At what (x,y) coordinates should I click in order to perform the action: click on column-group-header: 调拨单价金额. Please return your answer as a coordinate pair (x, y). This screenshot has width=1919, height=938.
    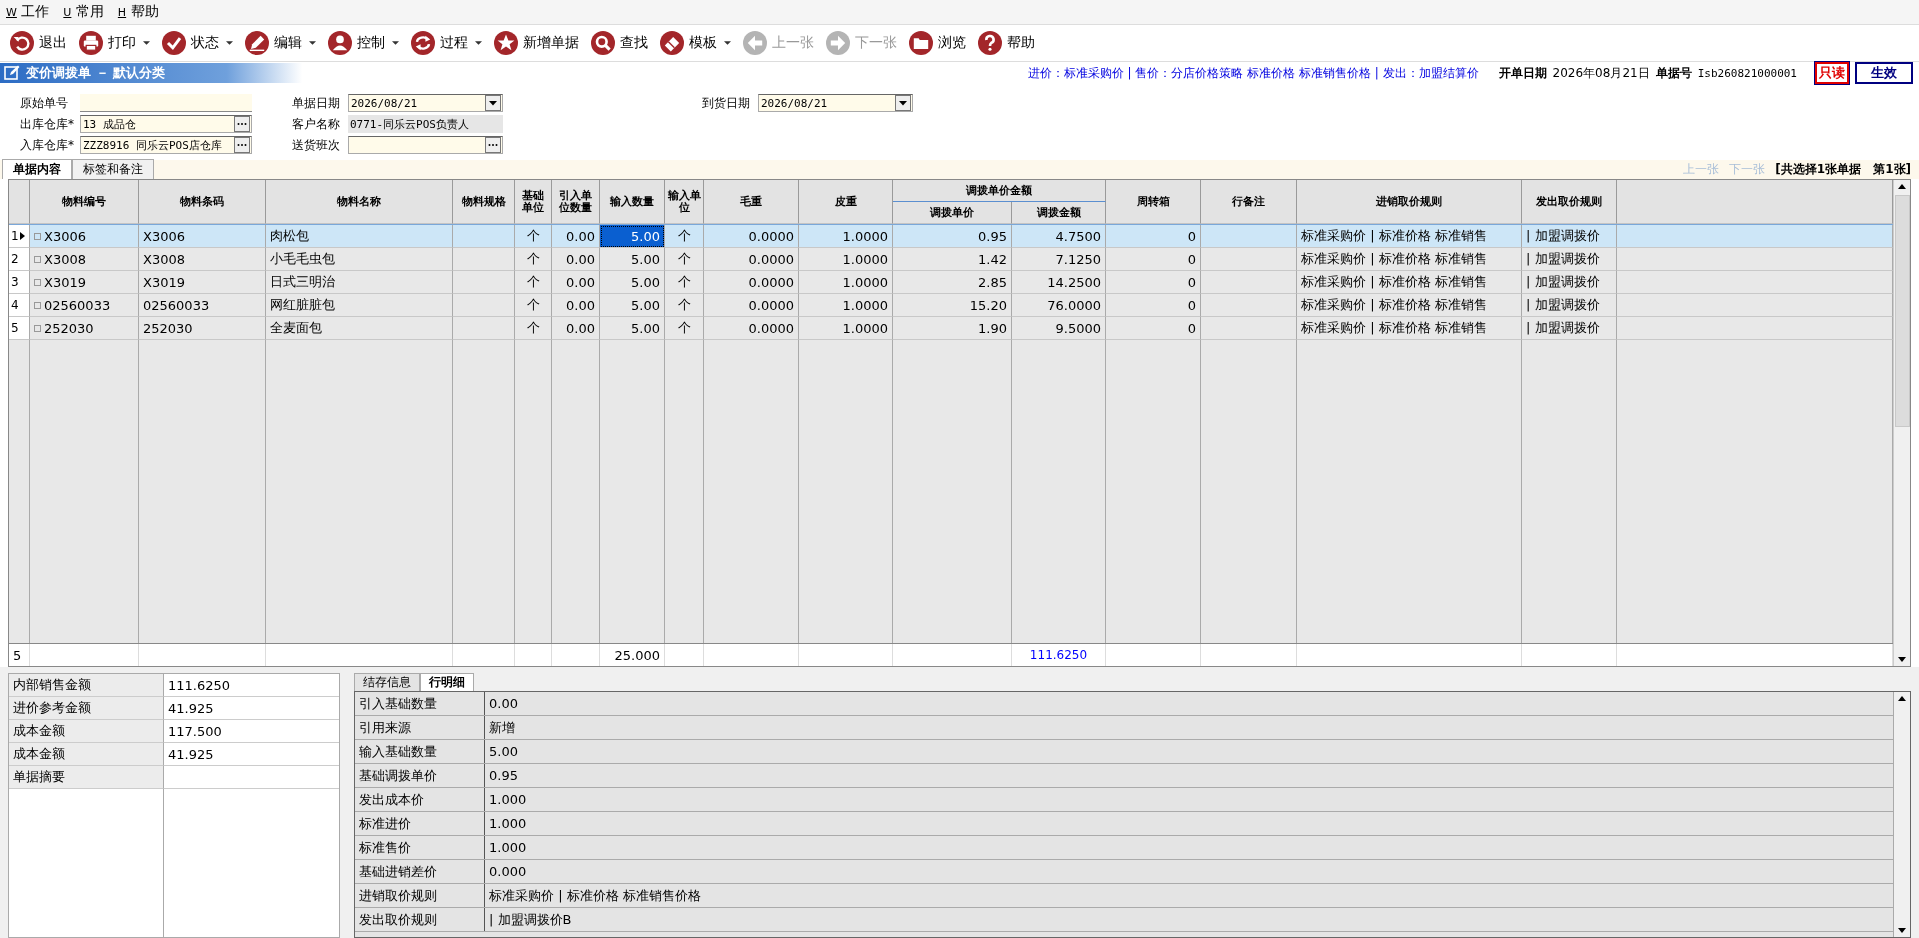
    Looking at the image, I should click on (999, 191).